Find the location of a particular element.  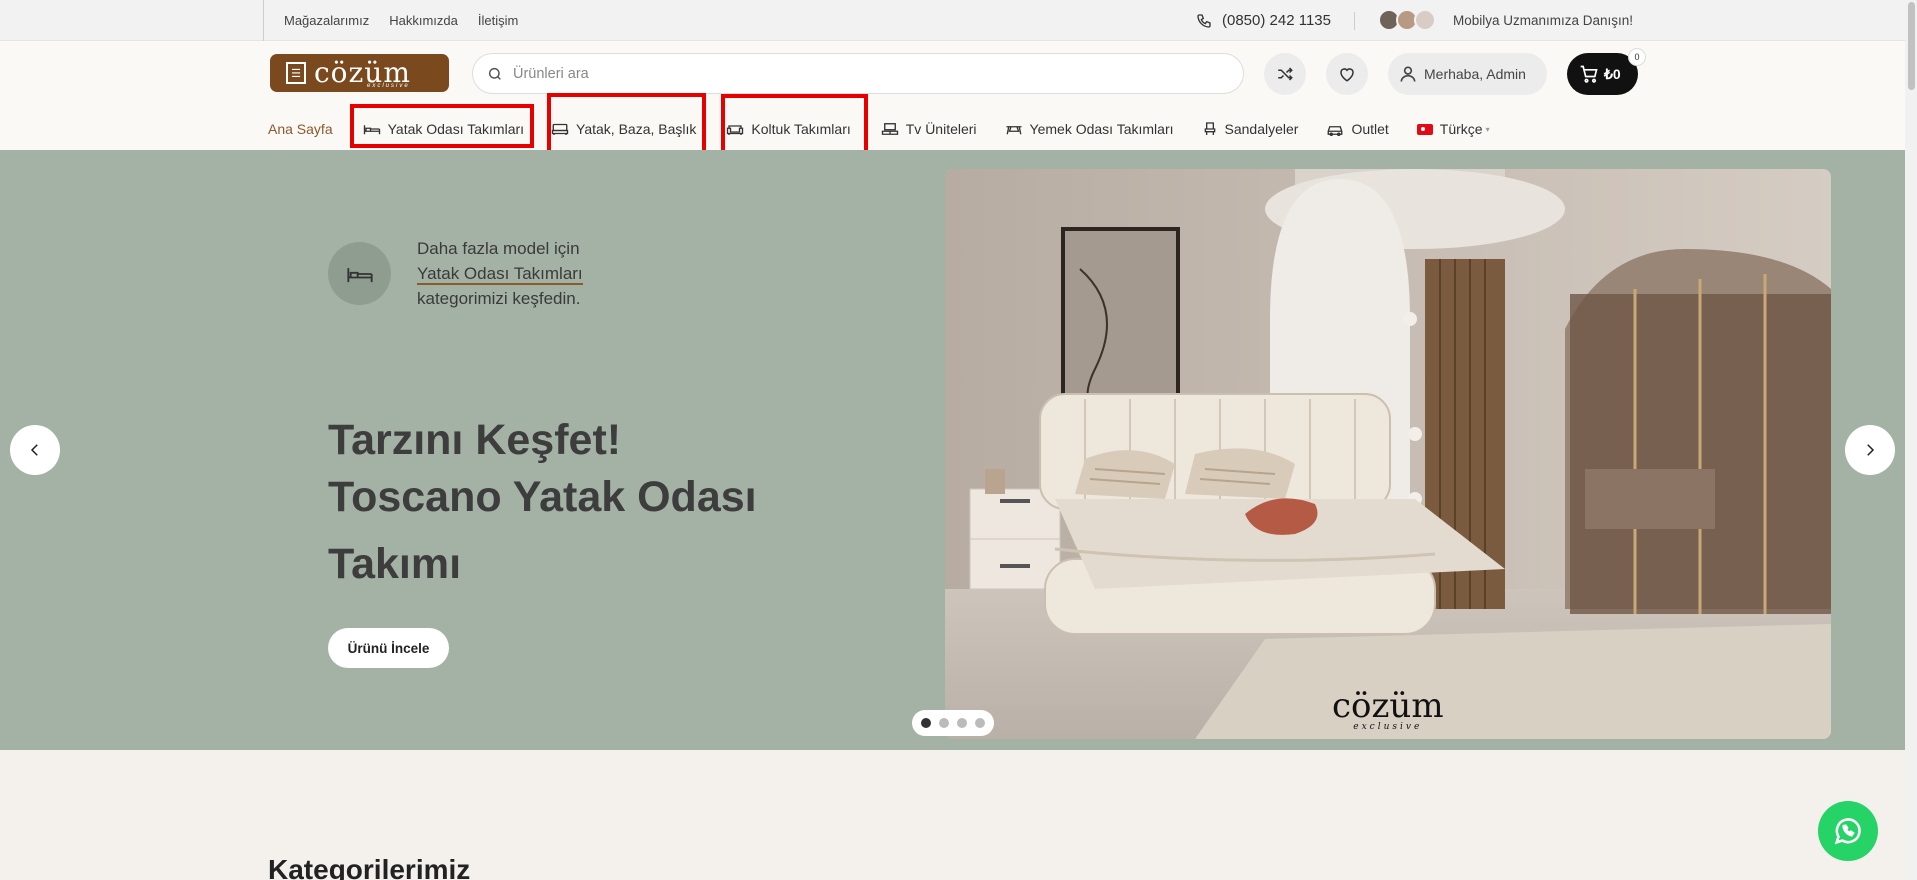

categories-heading: Kategorilerimiz is located at coordinates (369, 867).